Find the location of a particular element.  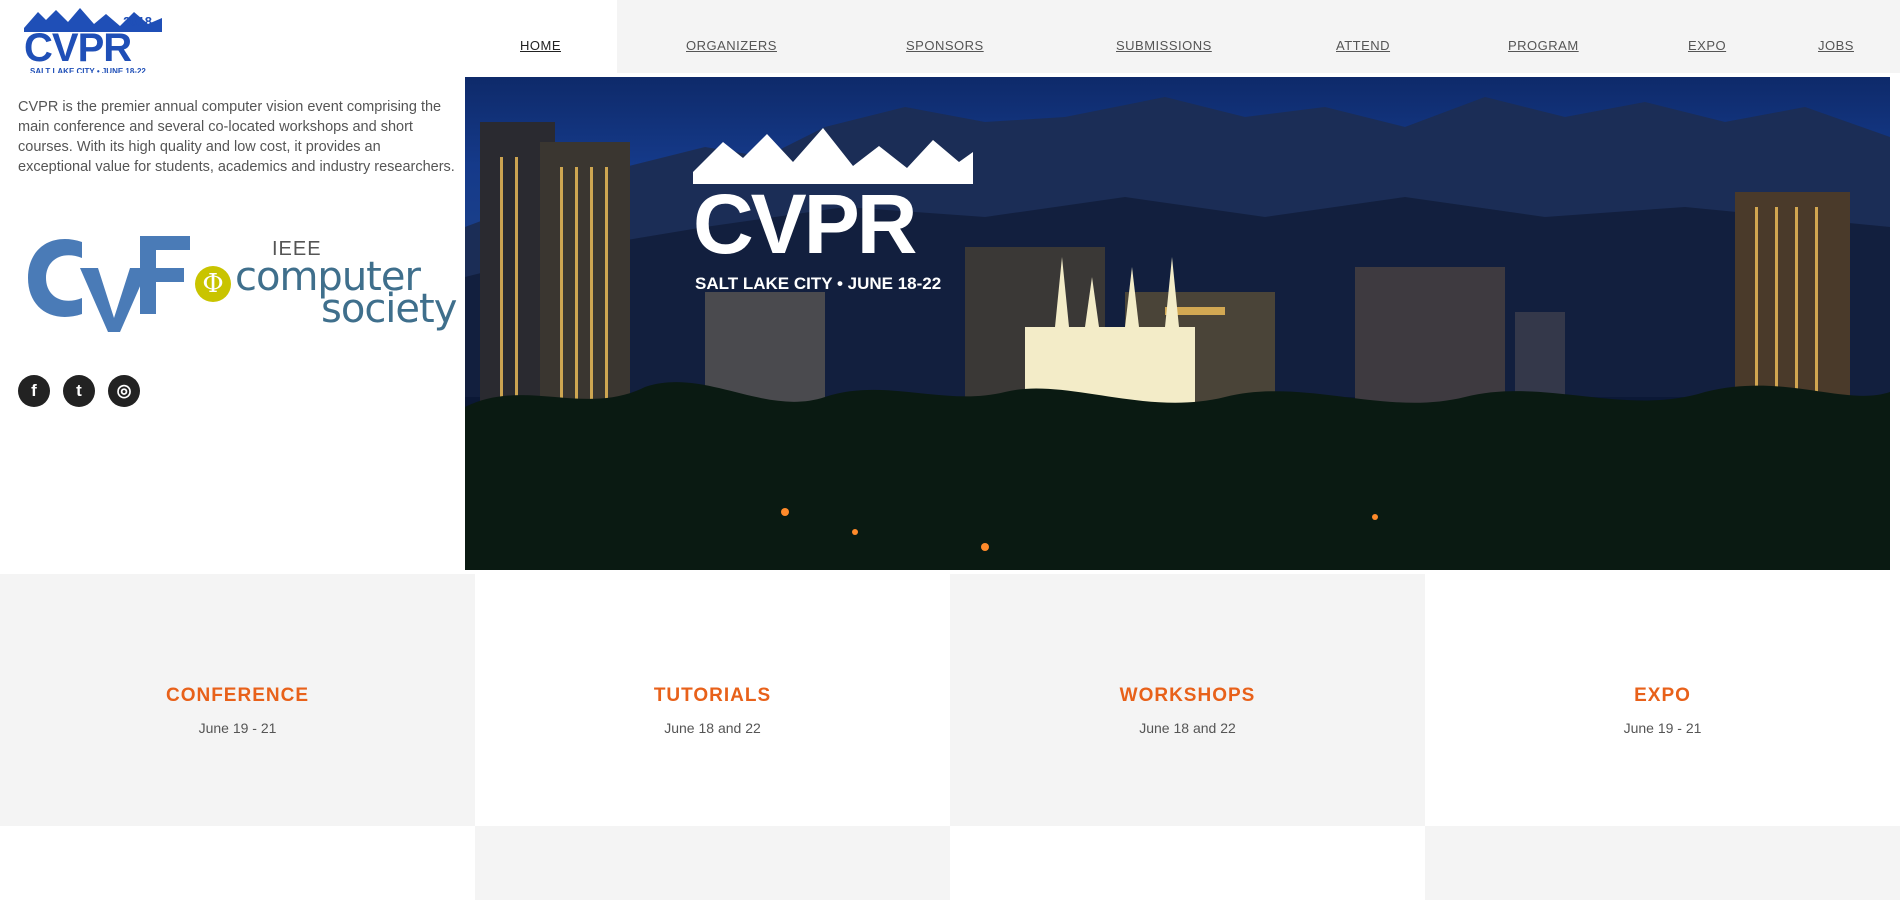

bottom-strip is located at coordinates (950, 863).